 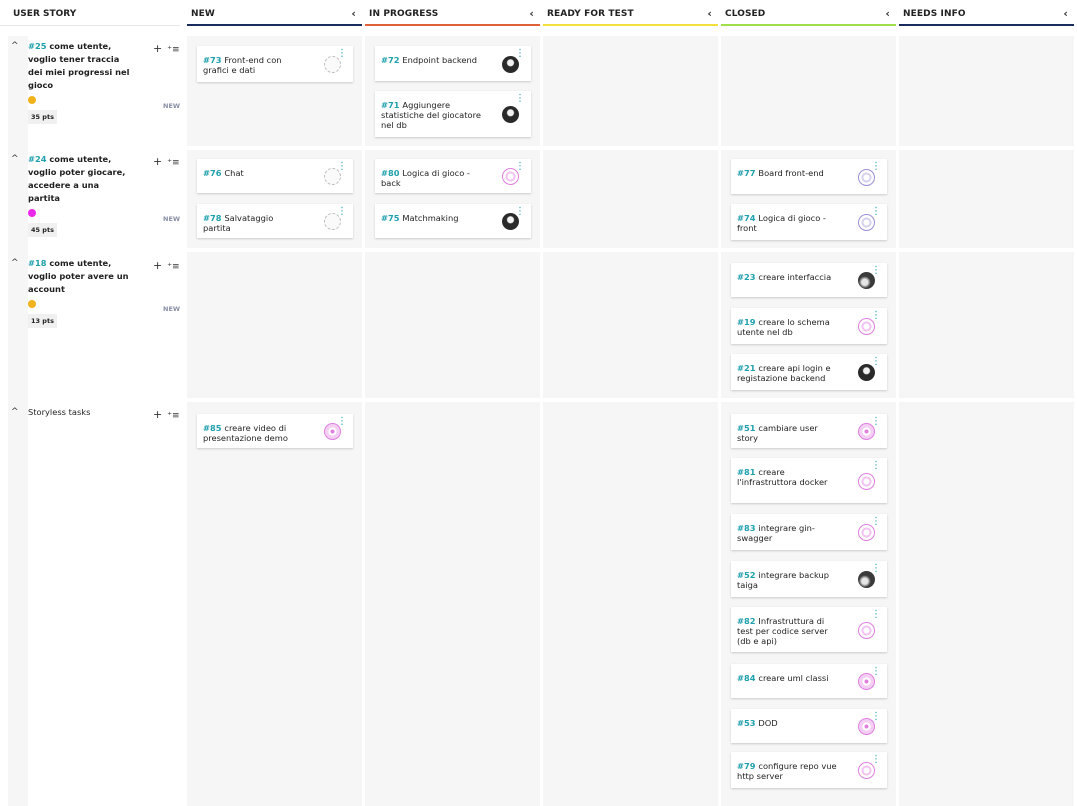 I want to click on task-card: #76 Chat ⋮, so click(x=275, y=176).